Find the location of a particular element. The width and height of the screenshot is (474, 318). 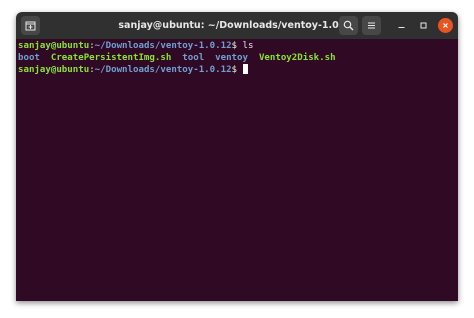

new-tab-button is located at coordinates (30, 25).